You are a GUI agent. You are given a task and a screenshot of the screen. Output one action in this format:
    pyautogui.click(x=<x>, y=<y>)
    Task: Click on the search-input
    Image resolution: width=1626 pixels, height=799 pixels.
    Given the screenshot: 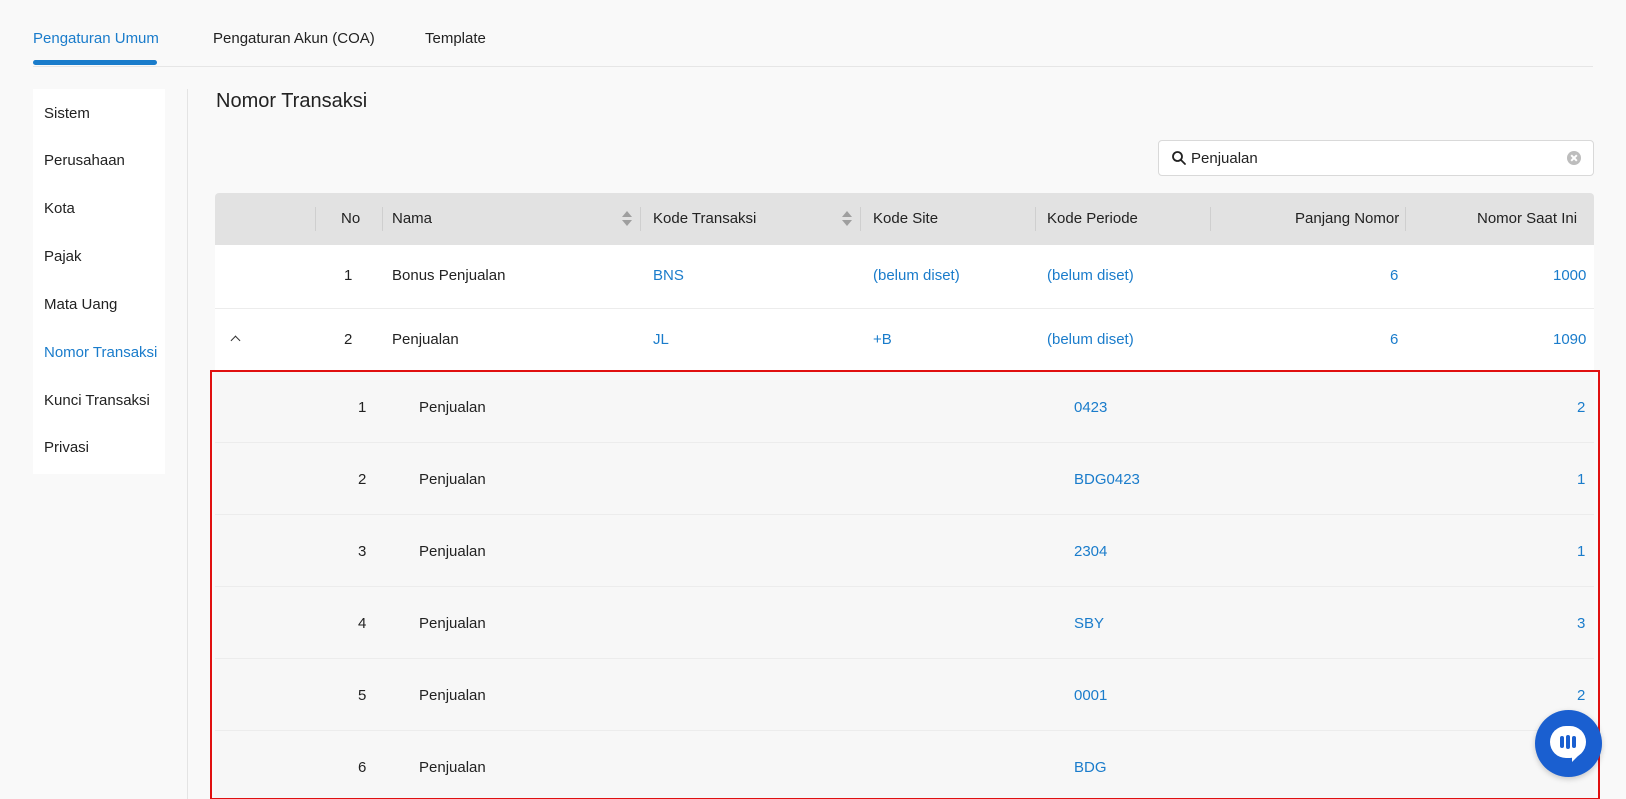 What is the action you would take?
    pyautogui.click(x=1376, y=158)
    